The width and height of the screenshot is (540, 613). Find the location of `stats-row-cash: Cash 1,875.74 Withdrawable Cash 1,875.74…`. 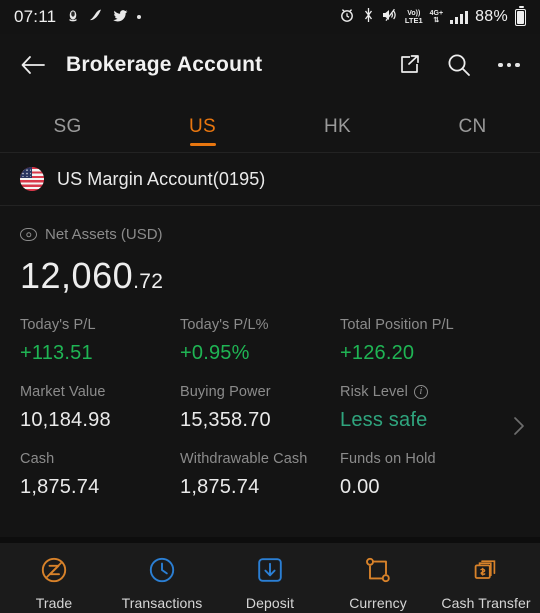

stats-row-cash: Cash 1,875.74 Withdrawable Cash 1,875.74… is located at coordinates (270, 475).